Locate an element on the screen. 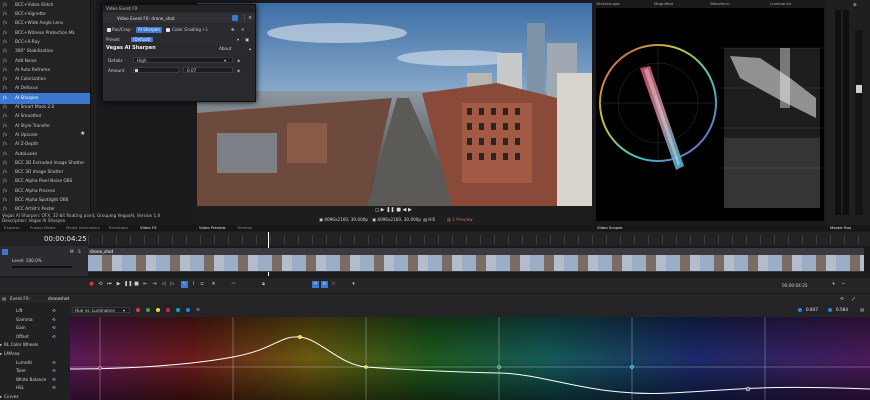 The image size is (870, 400). magnified-toggle: Magnified is located at coordinates (663, 3).